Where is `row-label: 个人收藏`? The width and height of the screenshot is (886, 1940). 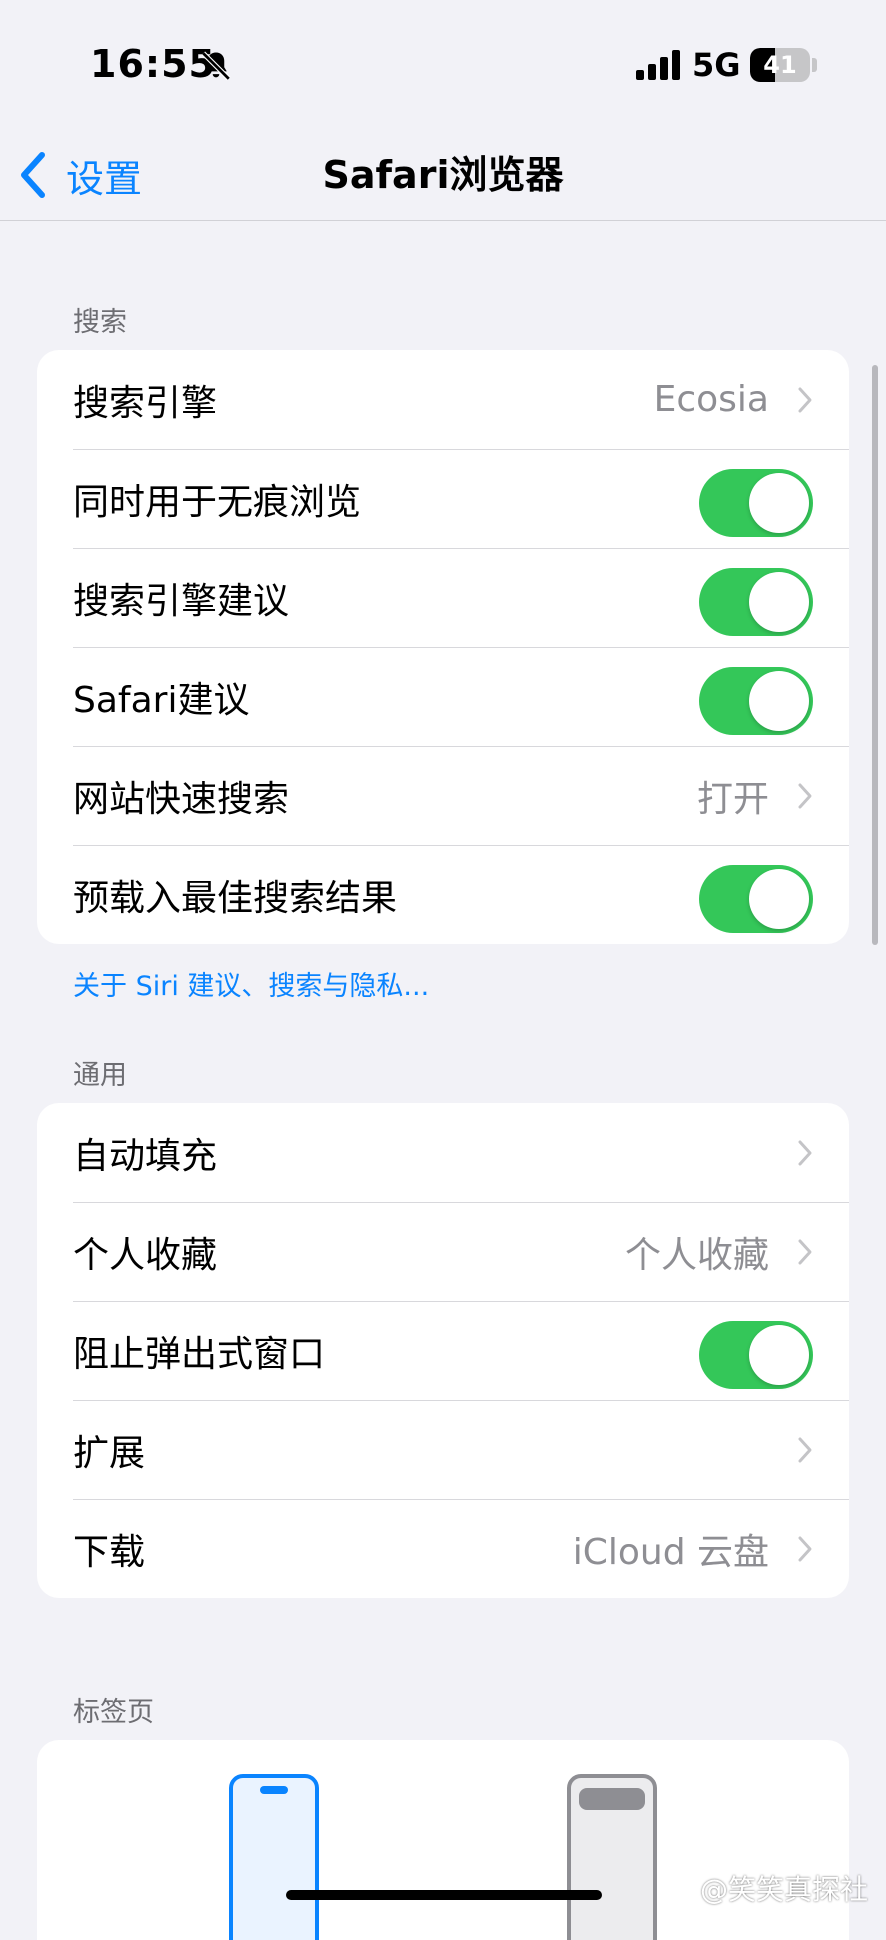 row-label: 个人收藏 is located at coordinates (145, 1255).